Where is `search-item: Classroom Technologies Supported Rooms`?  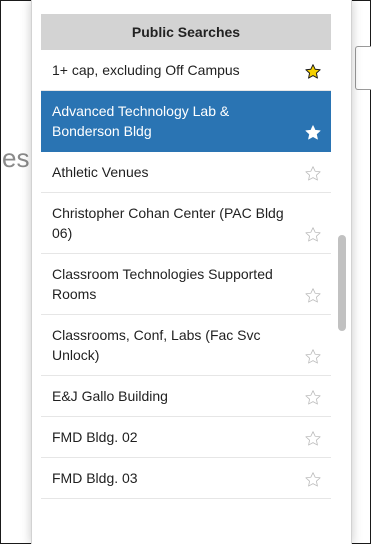 search-item: Classroom Technologies Supported Rooms is located at coordinates (186, 284).